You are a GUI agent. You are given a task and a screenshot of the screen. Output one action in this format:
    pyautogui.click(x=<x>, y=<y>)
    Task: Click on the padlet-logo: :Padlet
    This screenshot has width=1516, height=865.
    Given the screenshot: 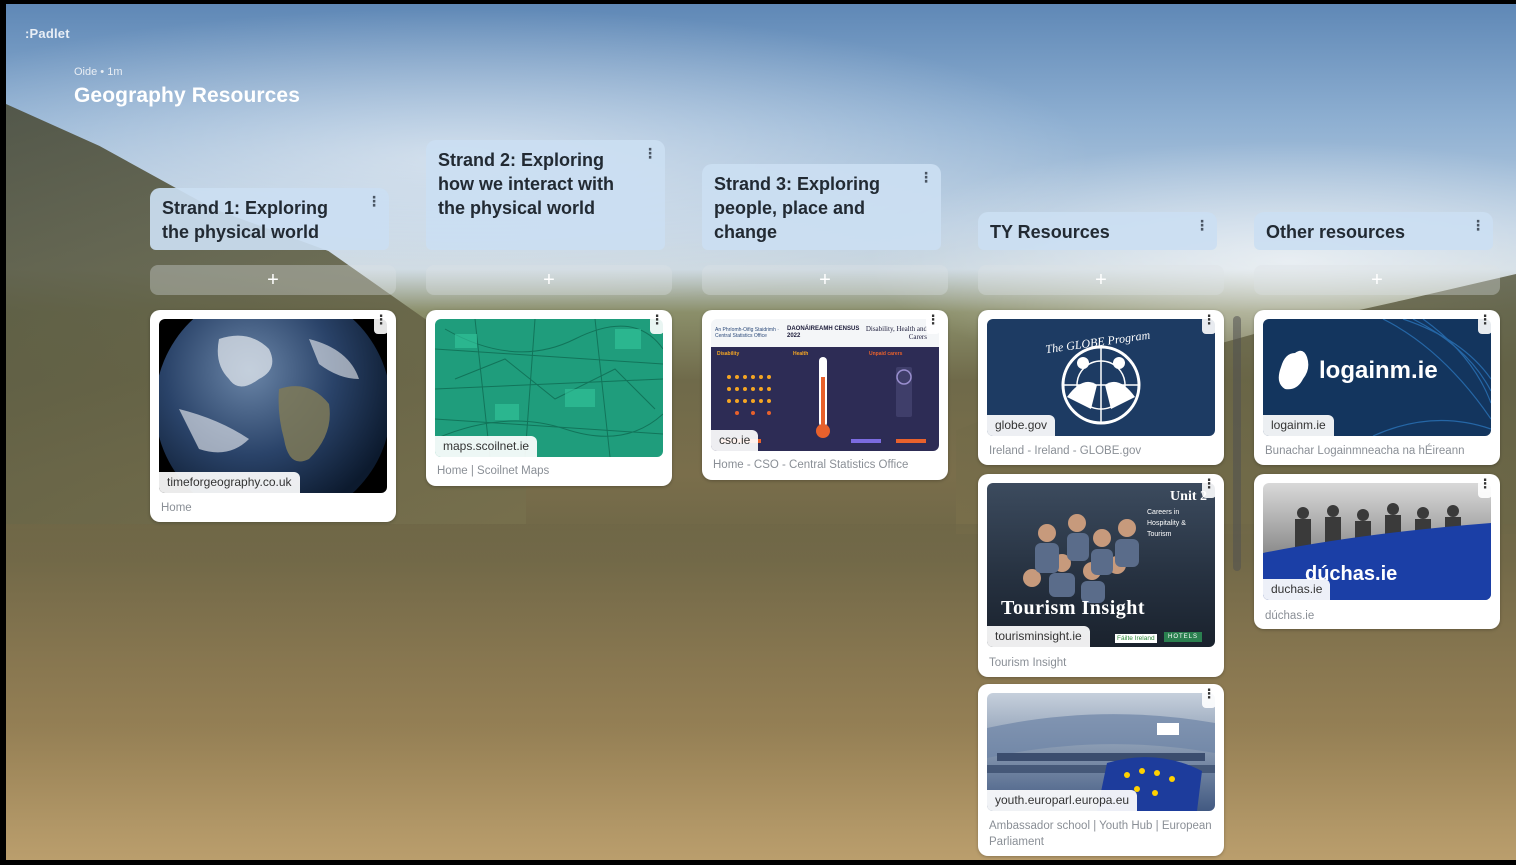 What is the action you would take?
    pyautogui.click(x=47, y=33)
    